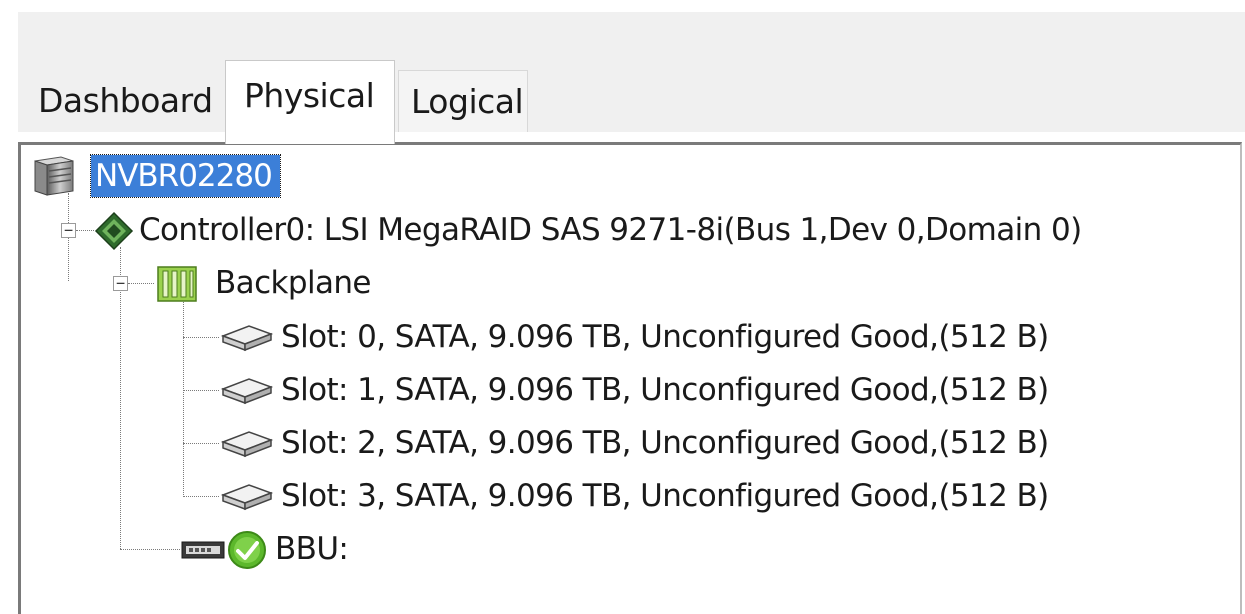 Image resolution: width=1245 pixels, height=614 pixels. What do you see at coordinates (120, 283) in the screenshot?
I see `collapse-toggle-backplane: −` at bounding box center [120, 283].